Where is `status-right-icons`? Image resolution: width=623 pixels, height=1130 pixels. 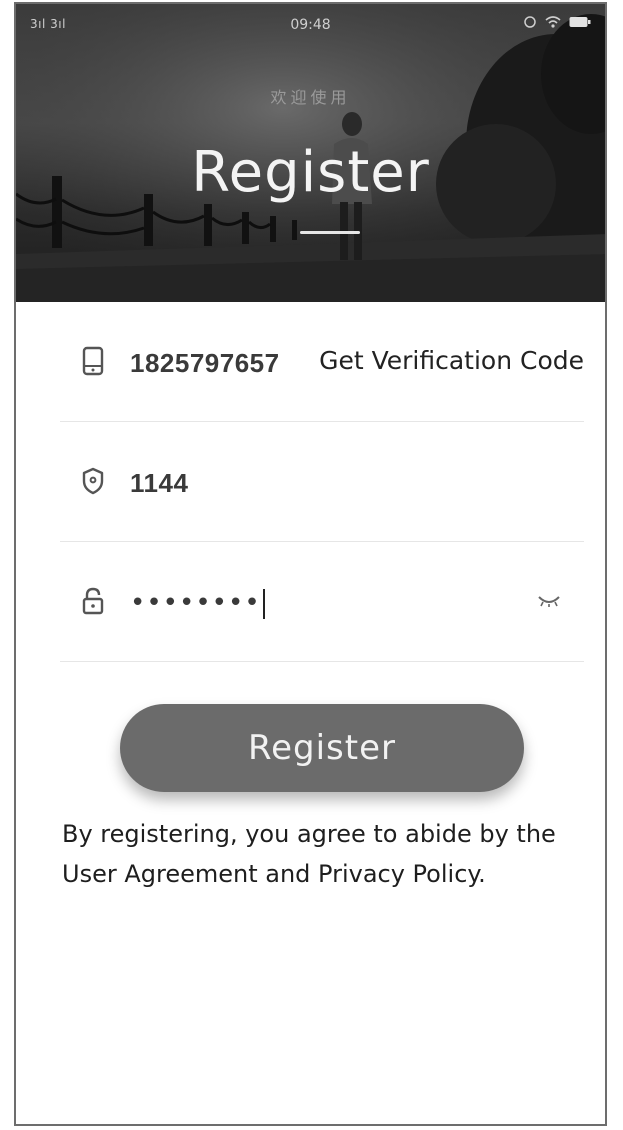 status-right-icons is located at coordinates (557, 22).